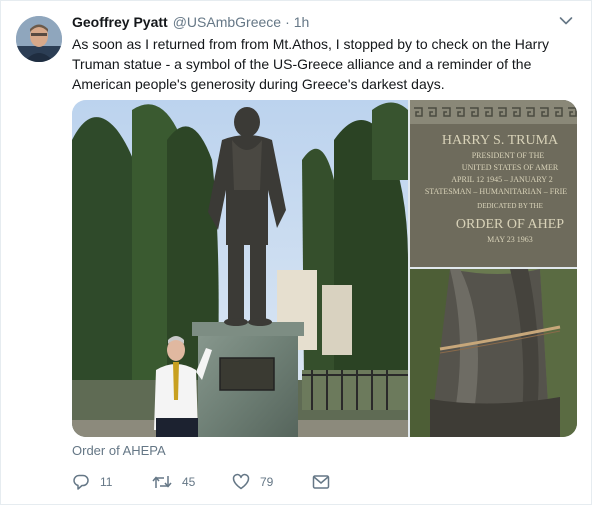  Describe the element at coordinates (566, 21) in the screenshot. I see `chevron-down-icon` at that location.